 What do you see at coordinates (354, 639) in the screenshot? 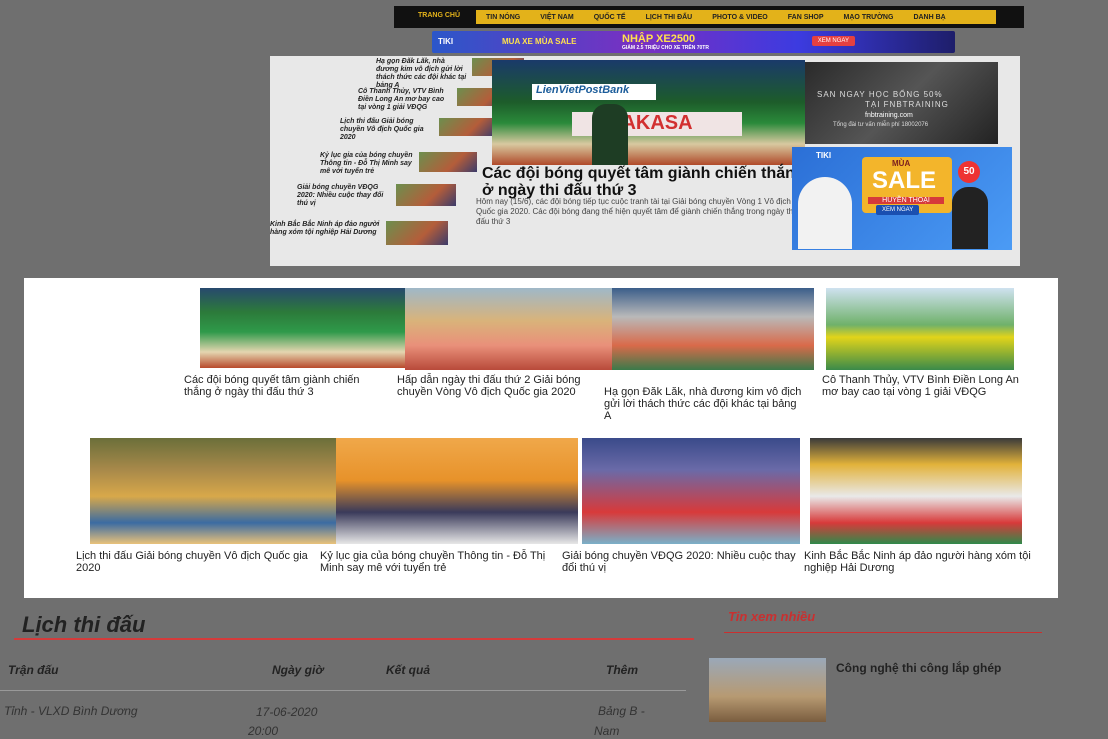
I see `schedule-divider` at bounding box center [354, 639].